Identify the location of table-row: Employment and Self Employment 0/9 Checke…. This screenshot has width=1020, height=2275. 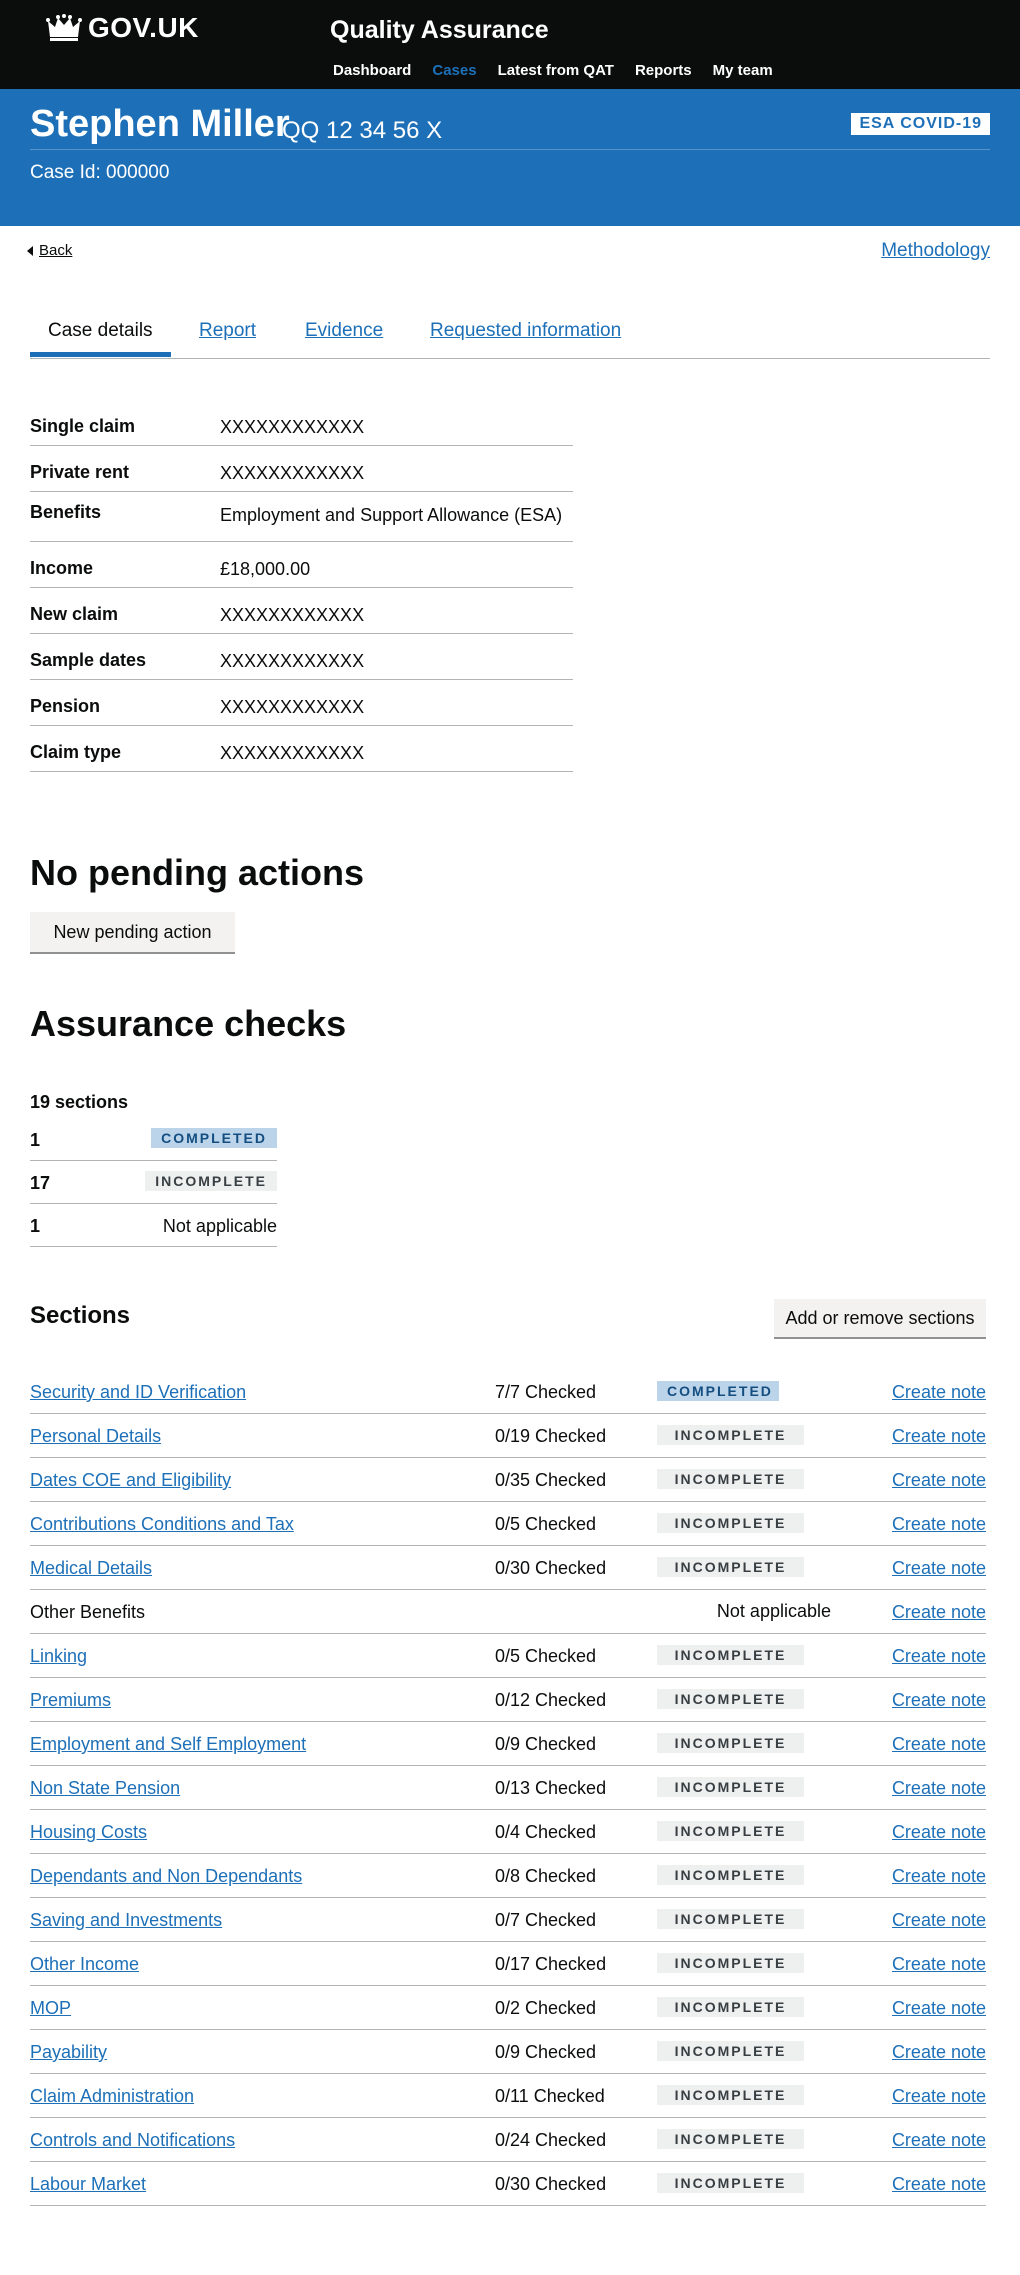
(508, 1744).